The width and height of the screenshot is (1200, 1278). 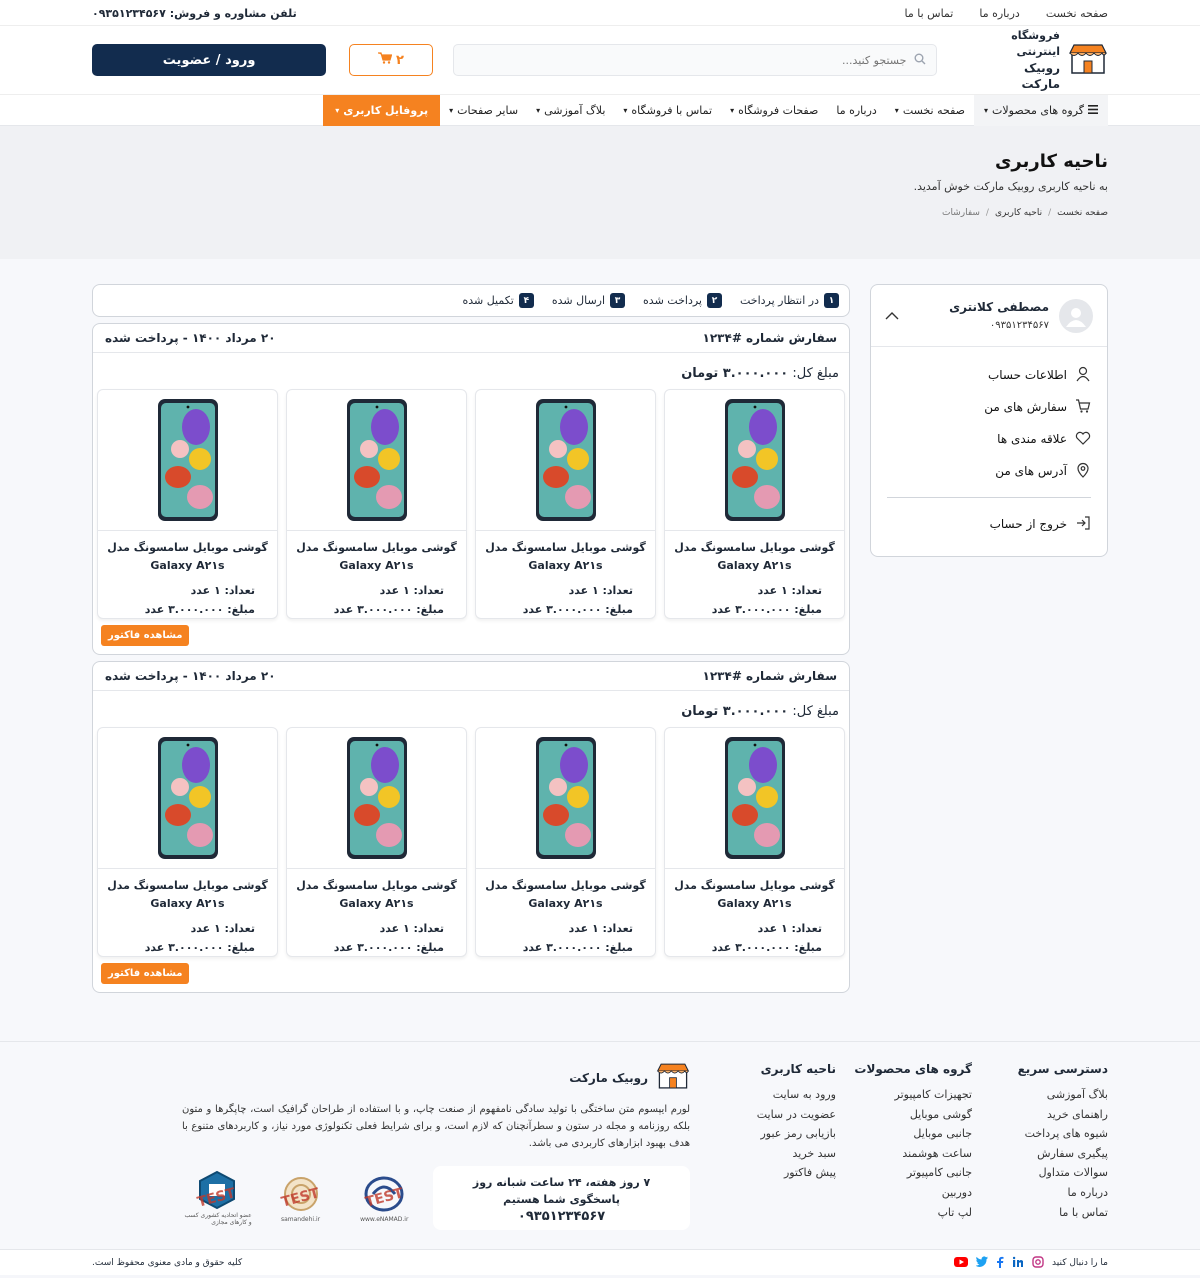 What do you see at coordinates (1018, 213) in the screenshot?
I see `breadcrumb-account: ناحیه کاربری` at bounding box center [1018, 213].